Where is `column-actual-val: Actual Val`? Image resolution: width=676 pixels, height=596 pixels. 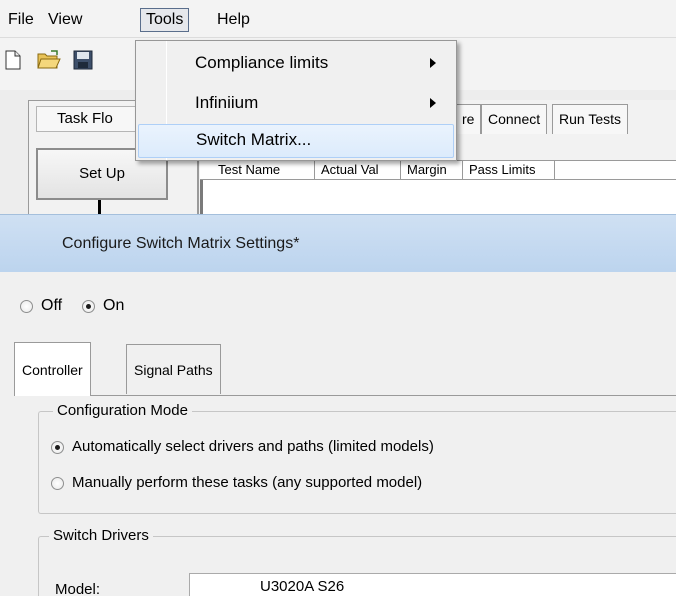
column-actual-val: Actual Val is located at coordinates (358, 170).